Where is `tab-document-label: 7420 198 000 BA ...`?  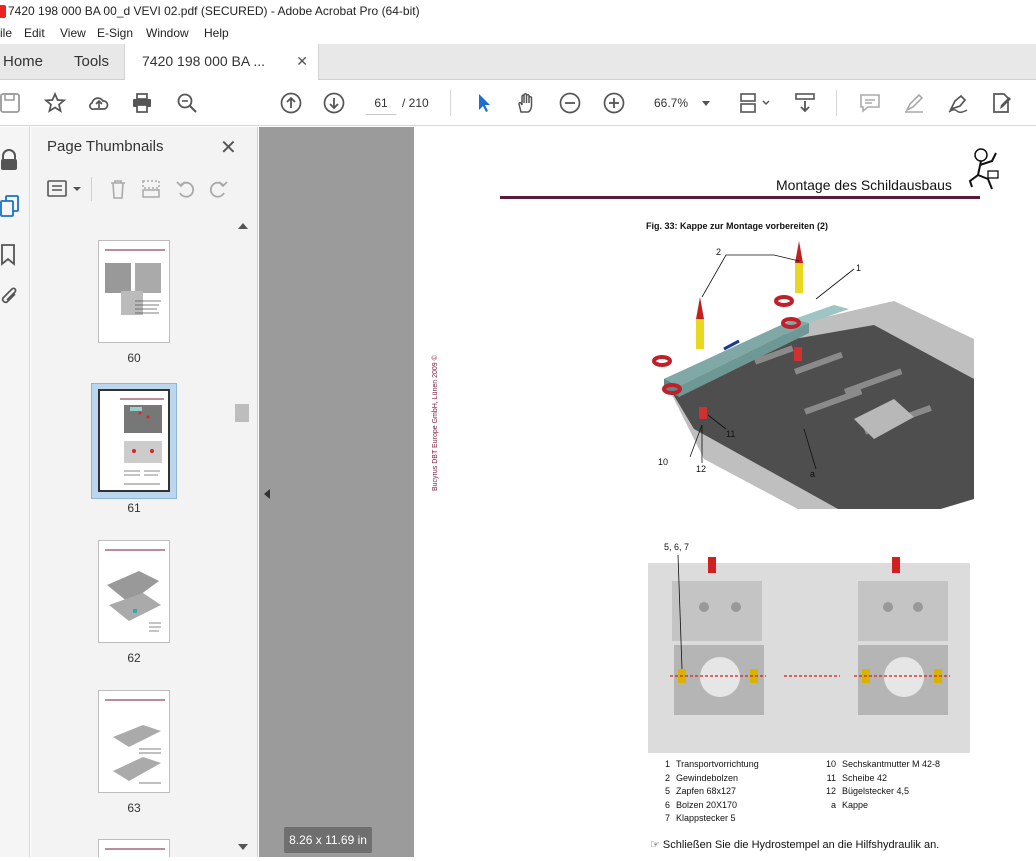
tab-document-label: 7420 198 000 BA ... is located at coordinates (203, 61).